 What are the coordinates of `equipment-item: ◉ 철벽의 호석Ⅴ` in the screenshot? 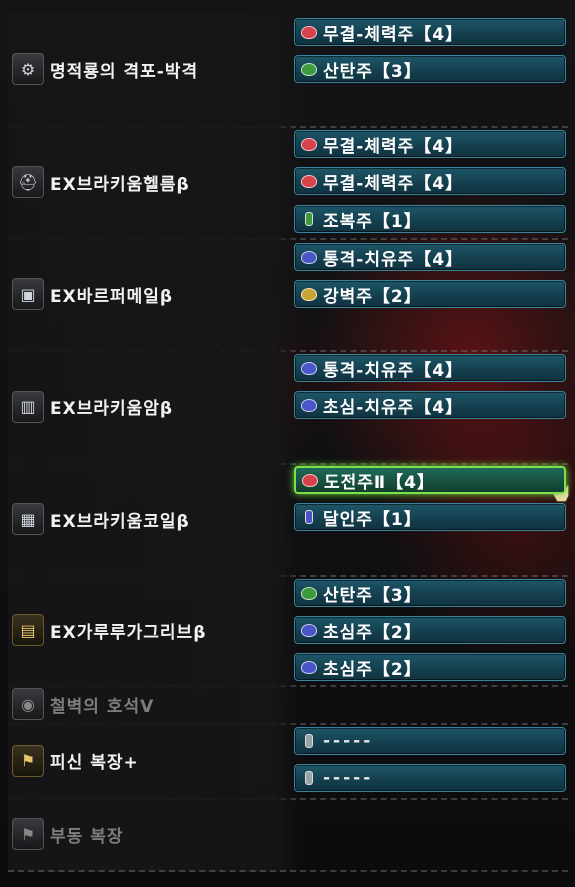 It's located at (83, 704).